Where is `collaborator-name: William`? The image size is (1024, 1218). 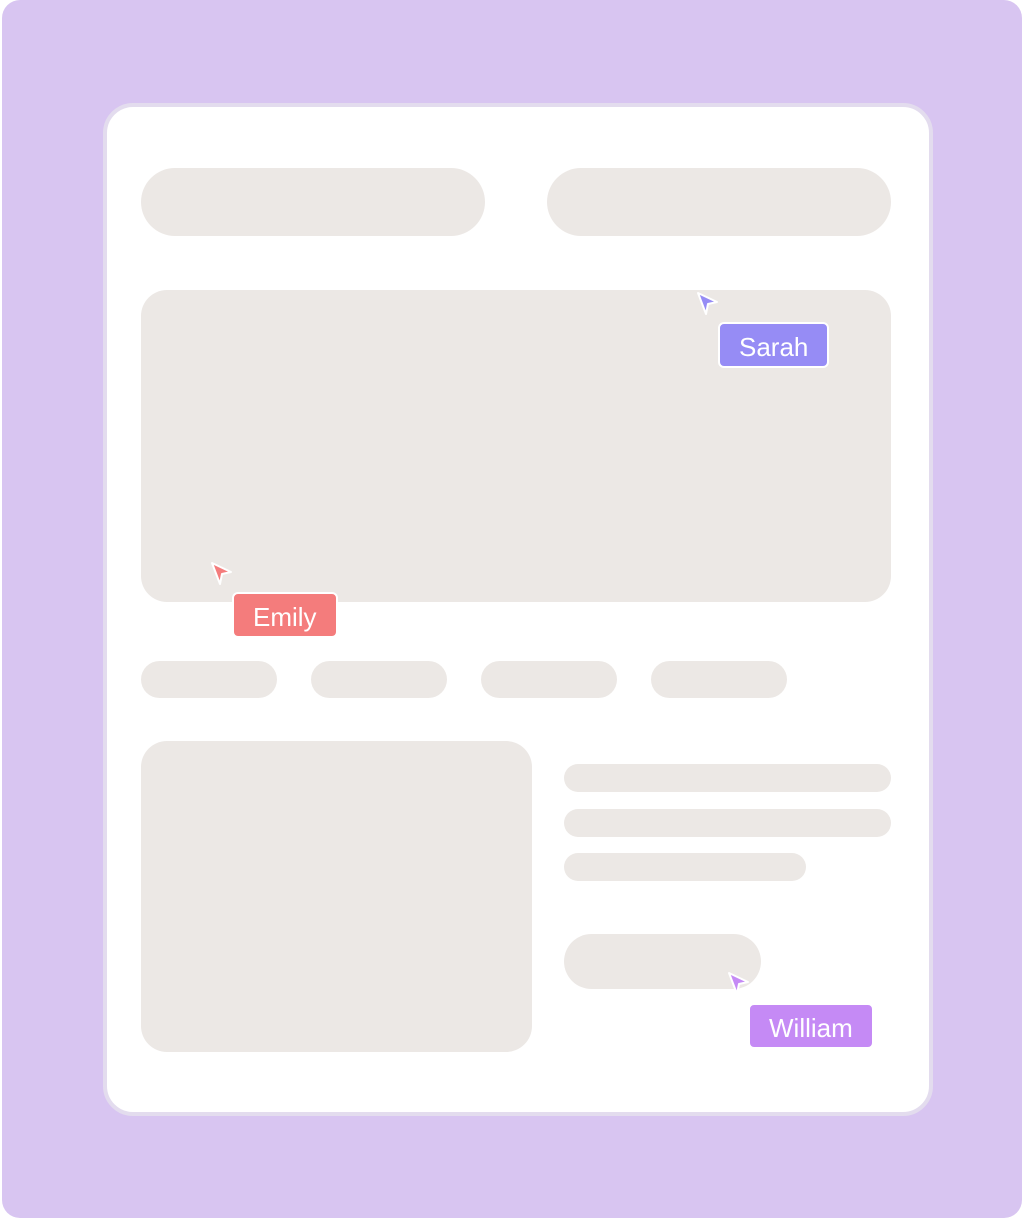
collaborator-name: William is located at coordinates (811, 1028).